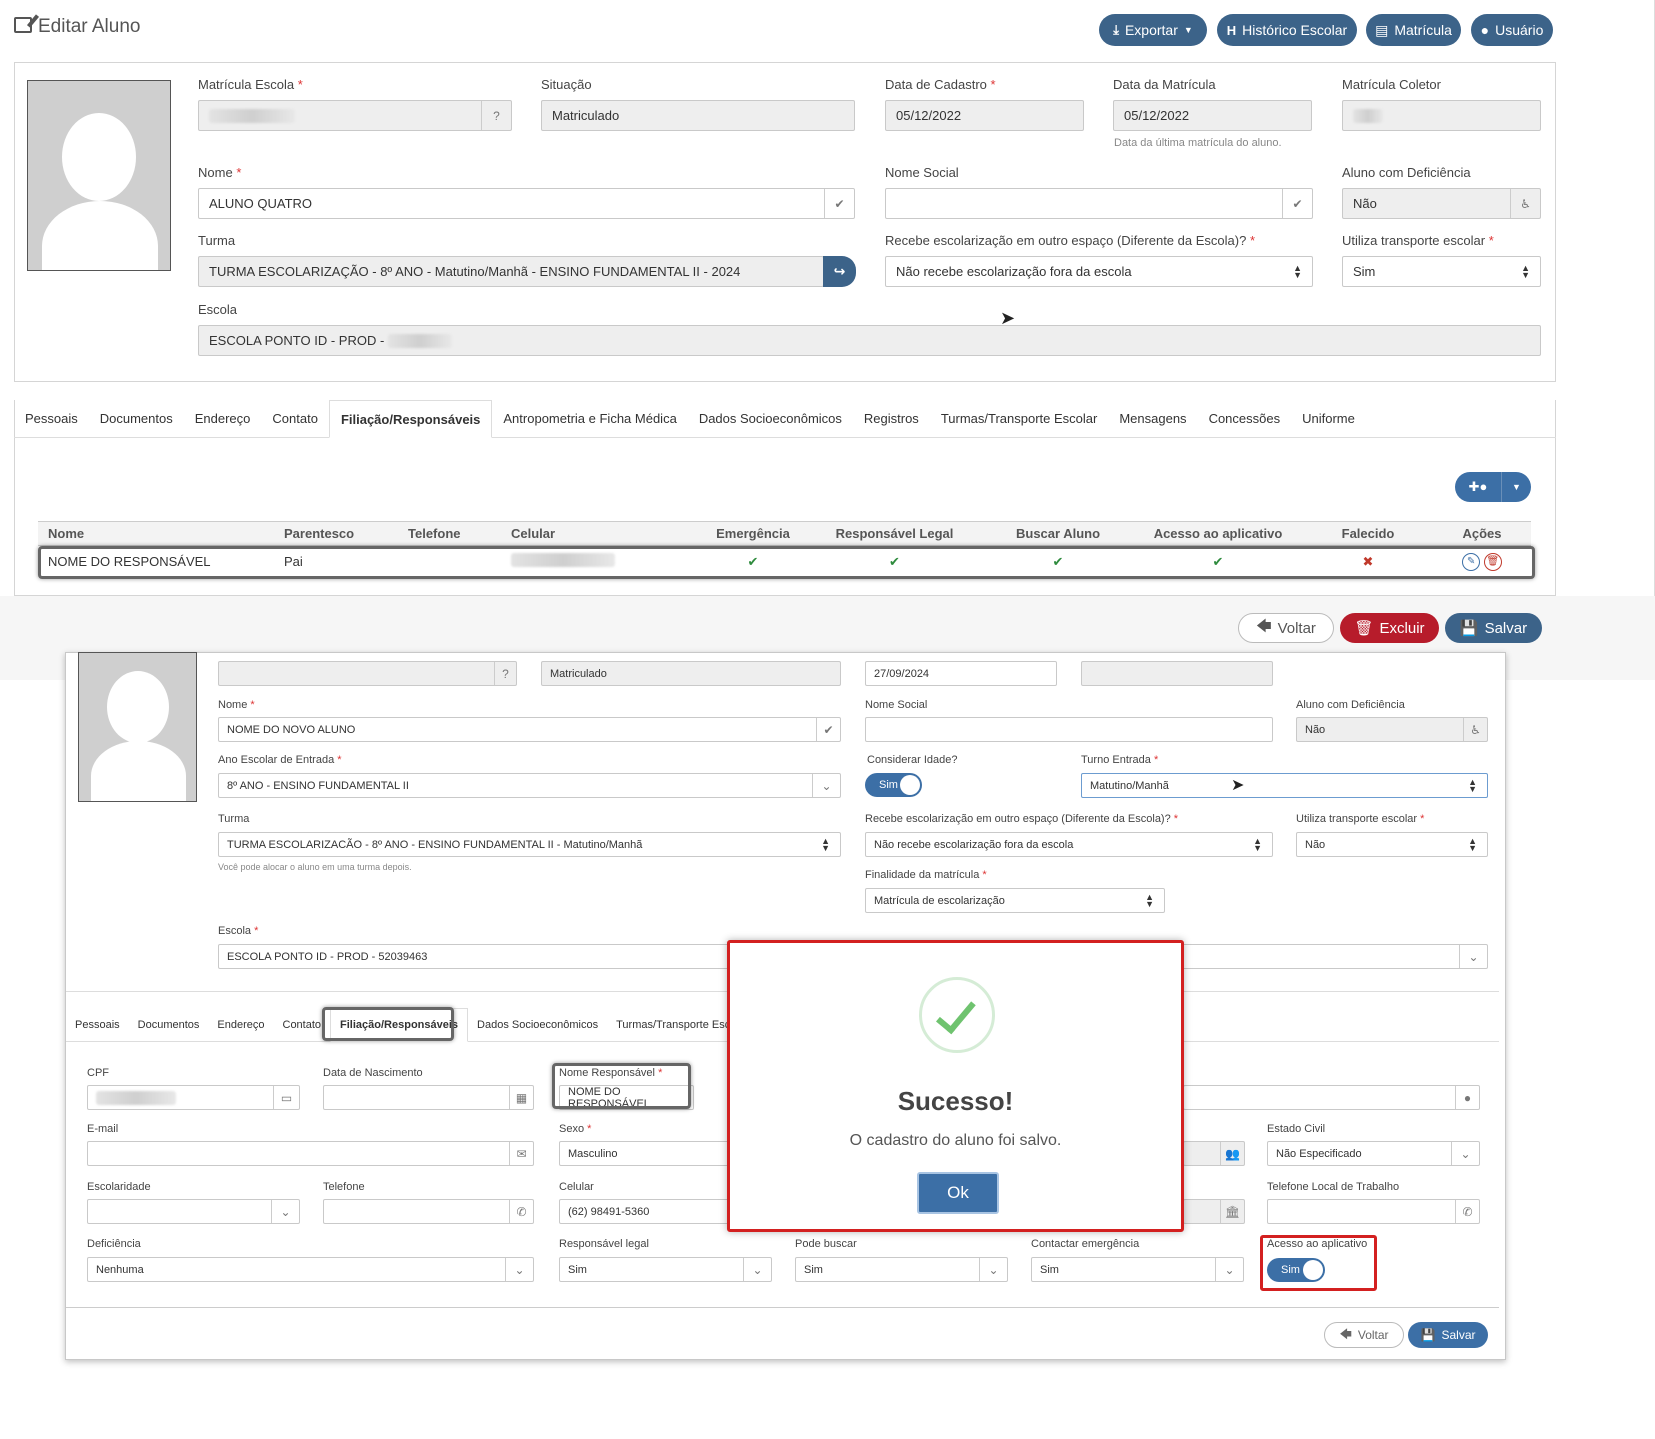 The height and width of the screenshot is (1439, 1655). What do you see at coordinates (1245, 418) in the screenshot?
I see `tab-concessoes: Concessões` at bounding box center [1245, 418].